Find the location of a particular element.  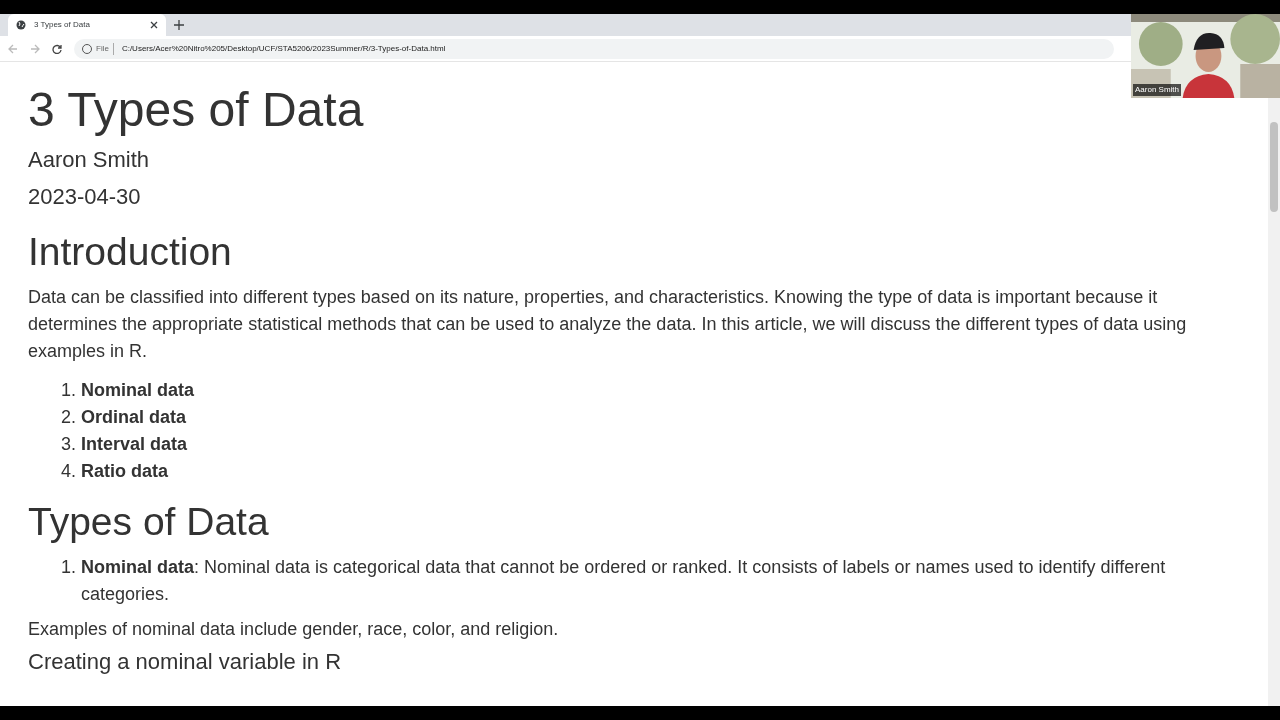

date: 2023-04-30 is located at coordinates (85, 196).